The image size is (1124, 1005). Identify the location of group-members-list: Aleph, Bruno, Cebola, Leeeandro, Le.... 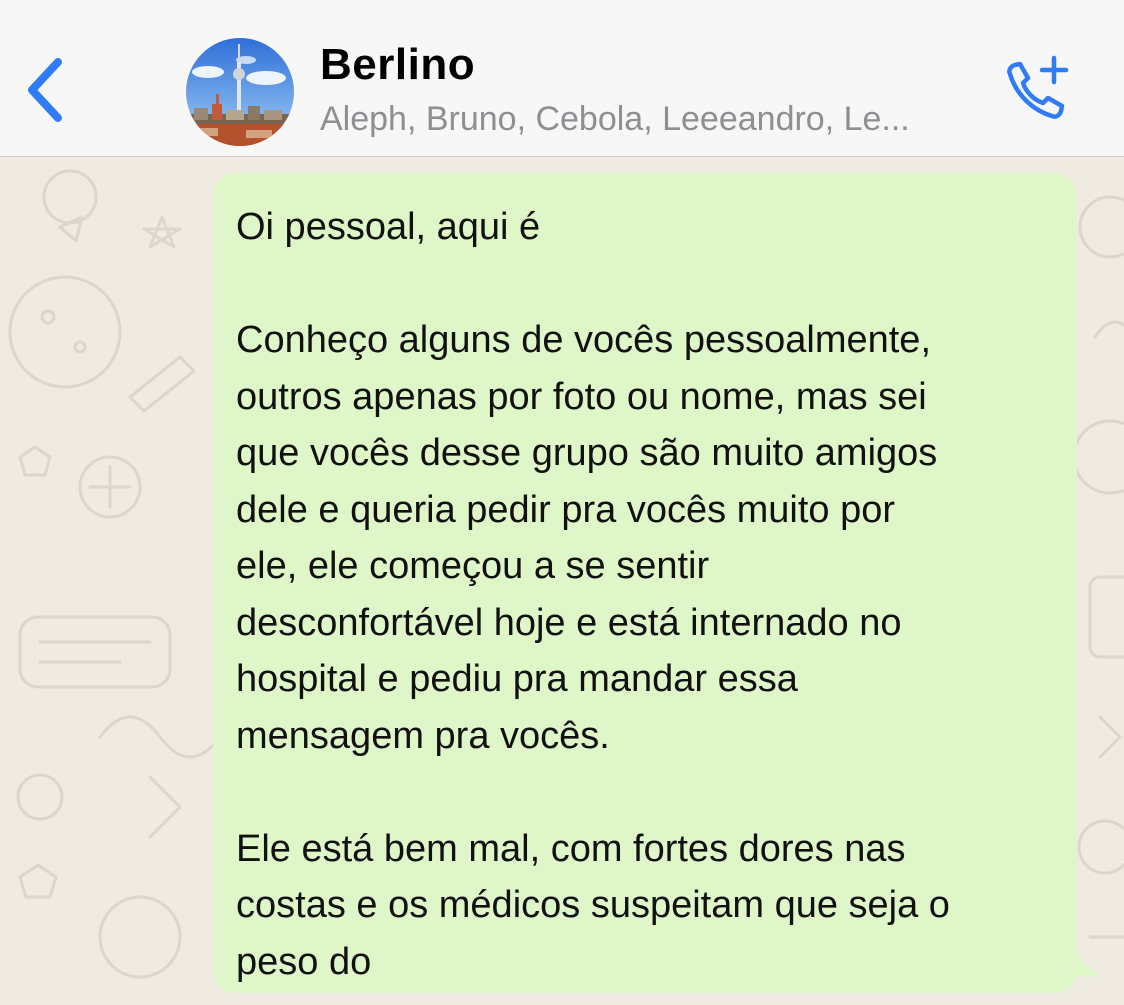
(650, 119).